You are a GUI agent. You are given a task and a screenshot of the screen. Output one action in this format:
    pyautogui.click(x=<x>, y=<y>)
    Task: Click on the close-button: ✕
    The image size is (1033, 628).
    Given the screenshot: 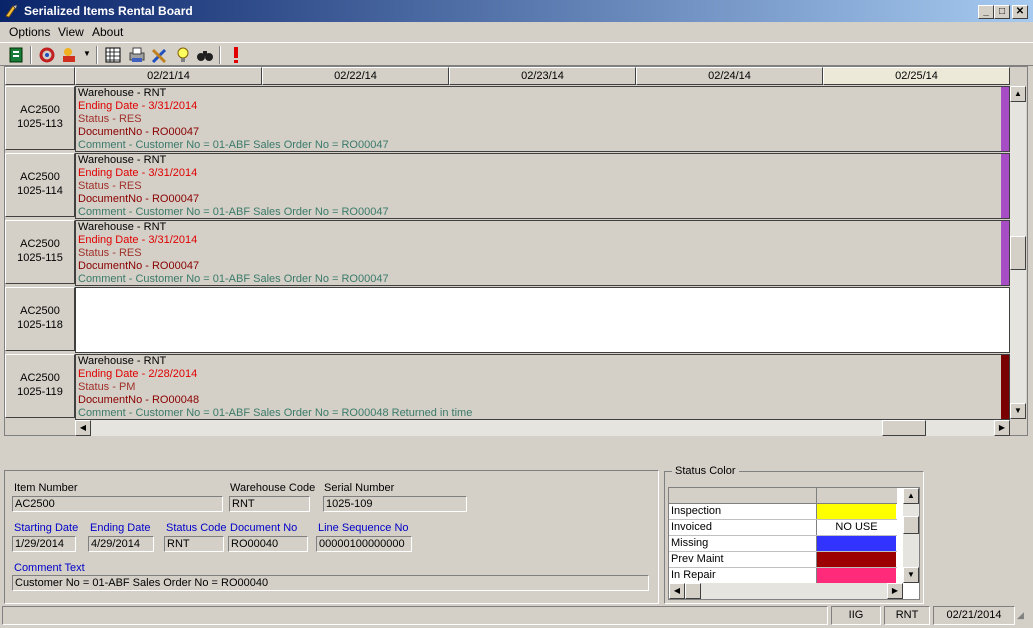 What is the action you would take?
    pyautogui.click(x=1020, y=12)
    